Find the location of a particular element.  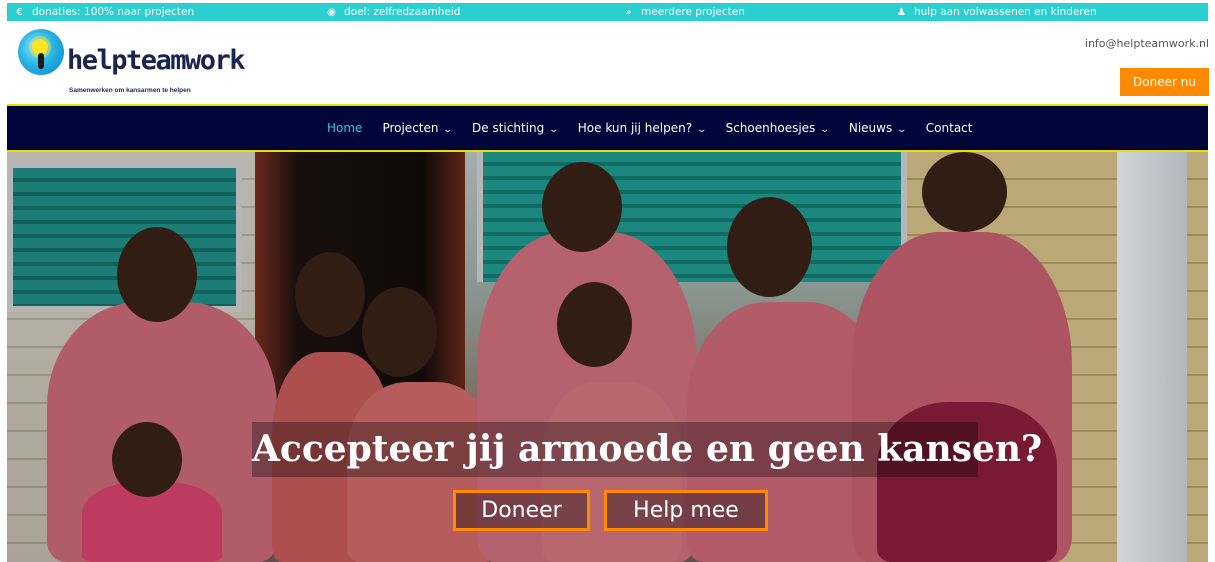

hero-headline: Accepteer jij armoede en geen kansen? is located at coordinates (647, 449).